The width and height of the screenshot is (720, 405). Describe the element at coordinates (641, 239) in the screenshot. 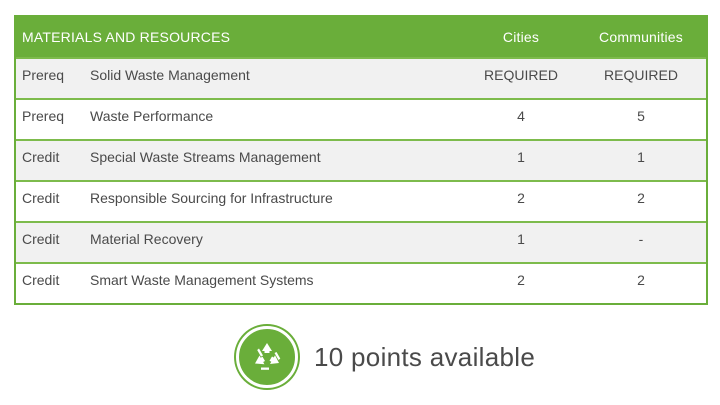

I see `row-communities-value: -` at that location.